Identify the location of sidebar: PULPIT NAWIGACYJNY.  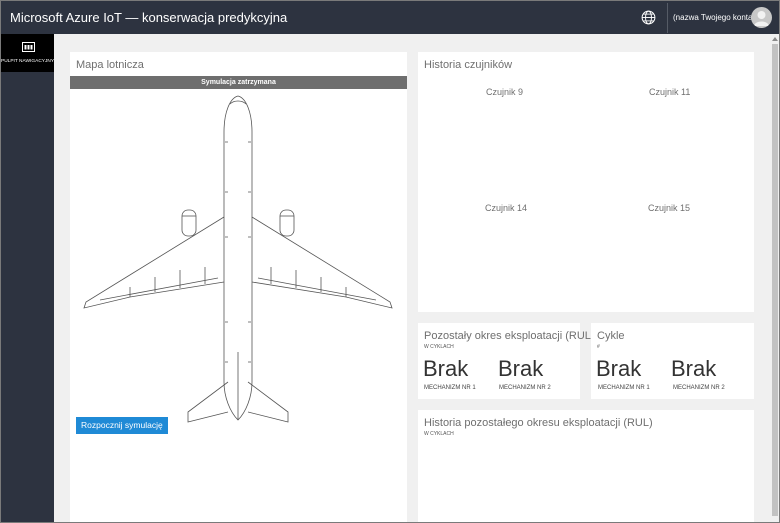
(27, 278).